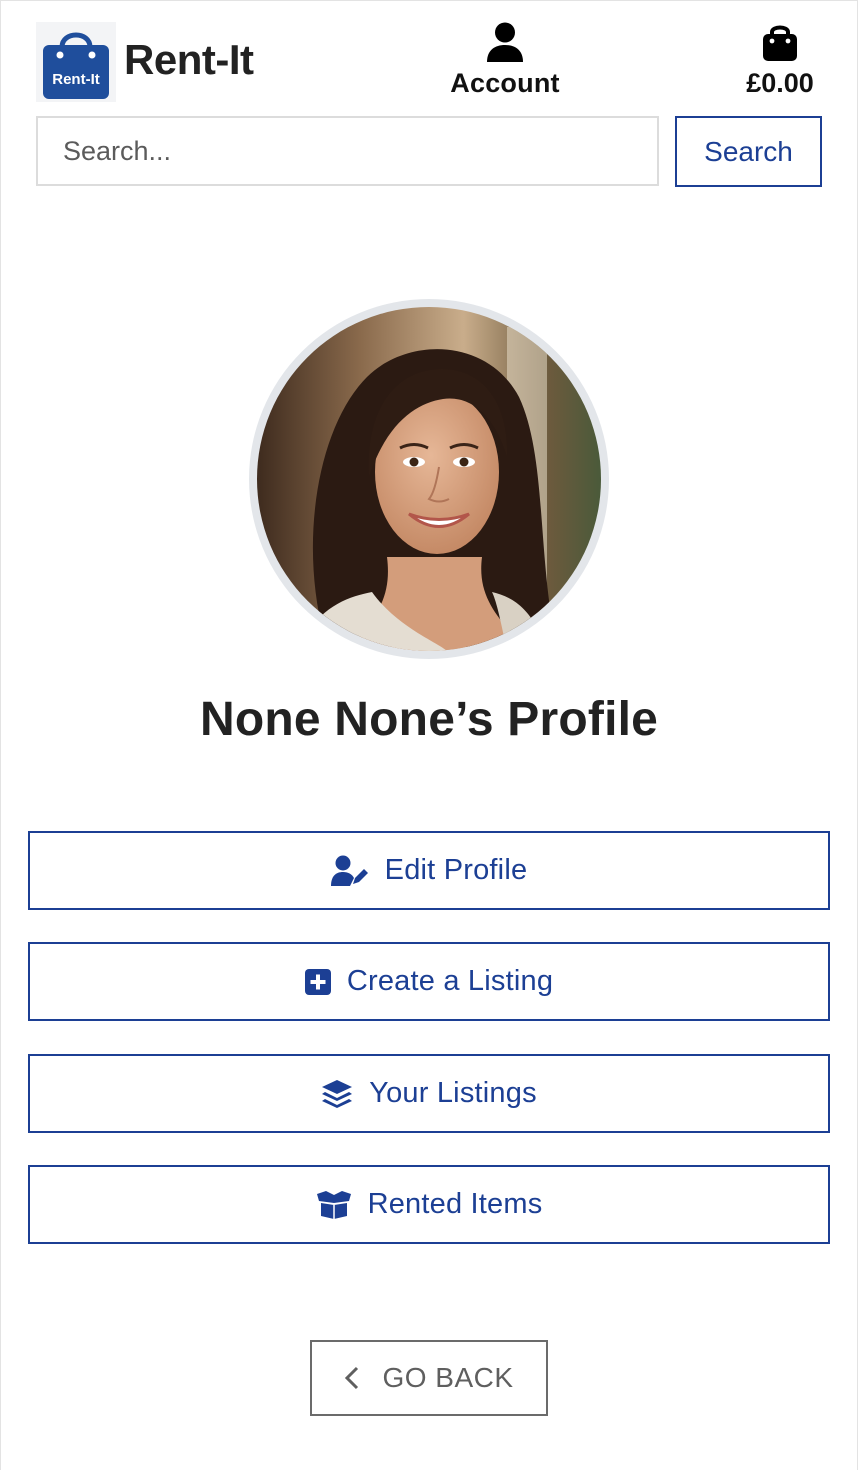  What do you see at coordinates (450, 981) in the screenshot?
I see `create-listing-label: Create a Listing` at bounding box center [450, 981].